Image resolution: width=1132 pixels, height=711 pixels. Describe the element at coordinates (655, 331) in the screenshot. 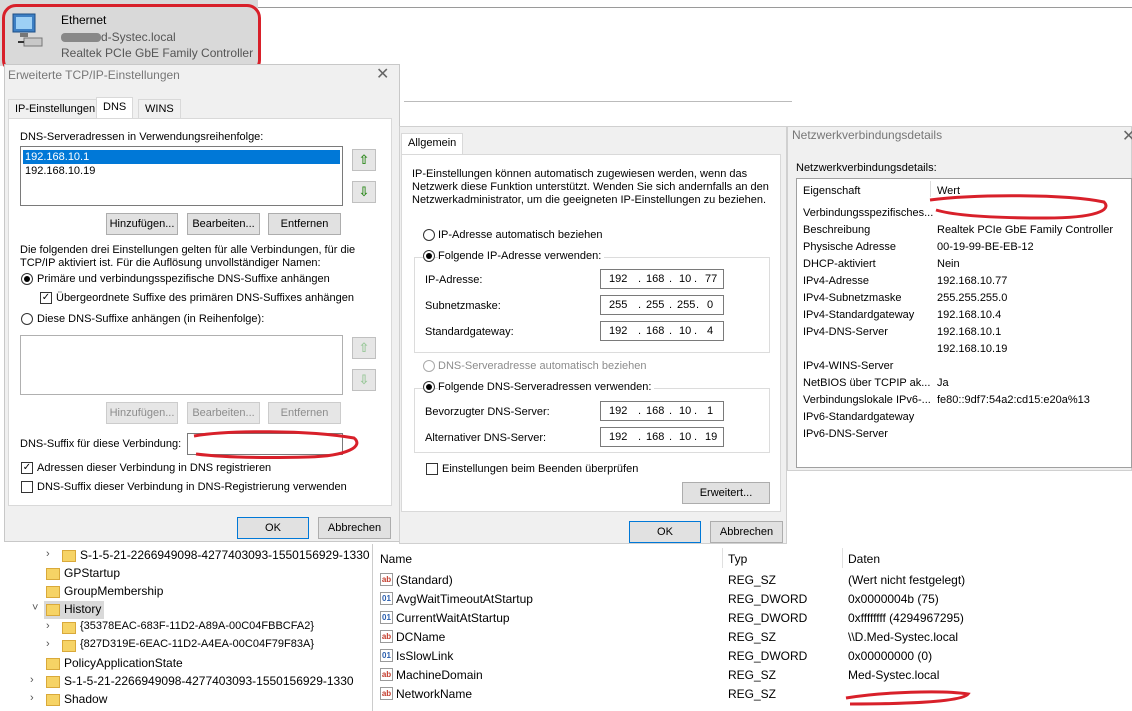

I see `gw-octet: 168` at that location.